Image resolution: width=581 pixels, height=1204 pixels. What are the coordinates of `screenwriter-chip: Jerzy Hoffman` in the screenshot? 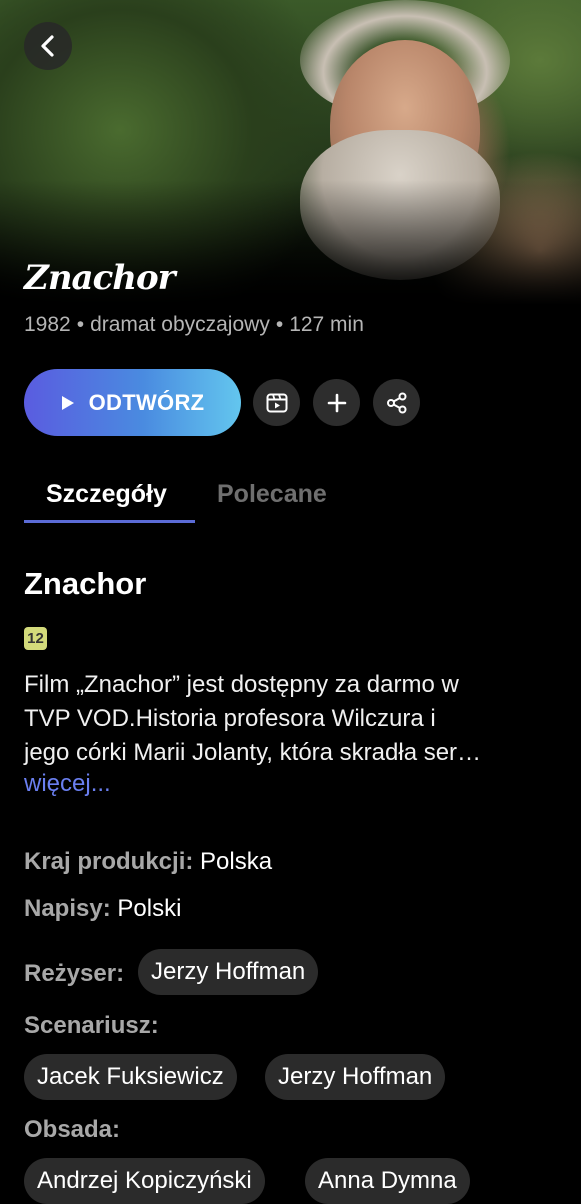 It's located at (355, 1077).